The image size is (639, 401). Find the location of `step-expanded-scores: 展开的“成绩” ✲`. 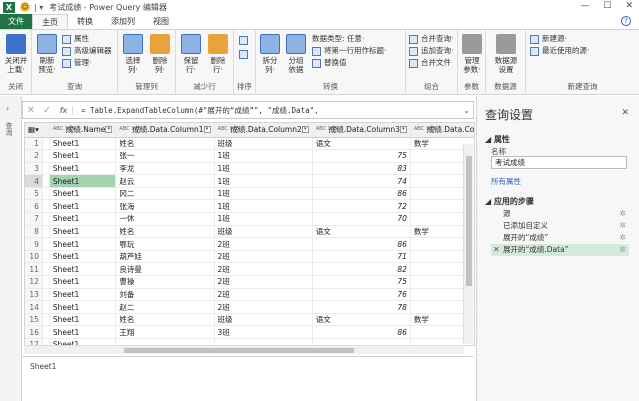

step-expanded-scores: 展开的“成绩” ✲ is located at coordinates (560, 238).